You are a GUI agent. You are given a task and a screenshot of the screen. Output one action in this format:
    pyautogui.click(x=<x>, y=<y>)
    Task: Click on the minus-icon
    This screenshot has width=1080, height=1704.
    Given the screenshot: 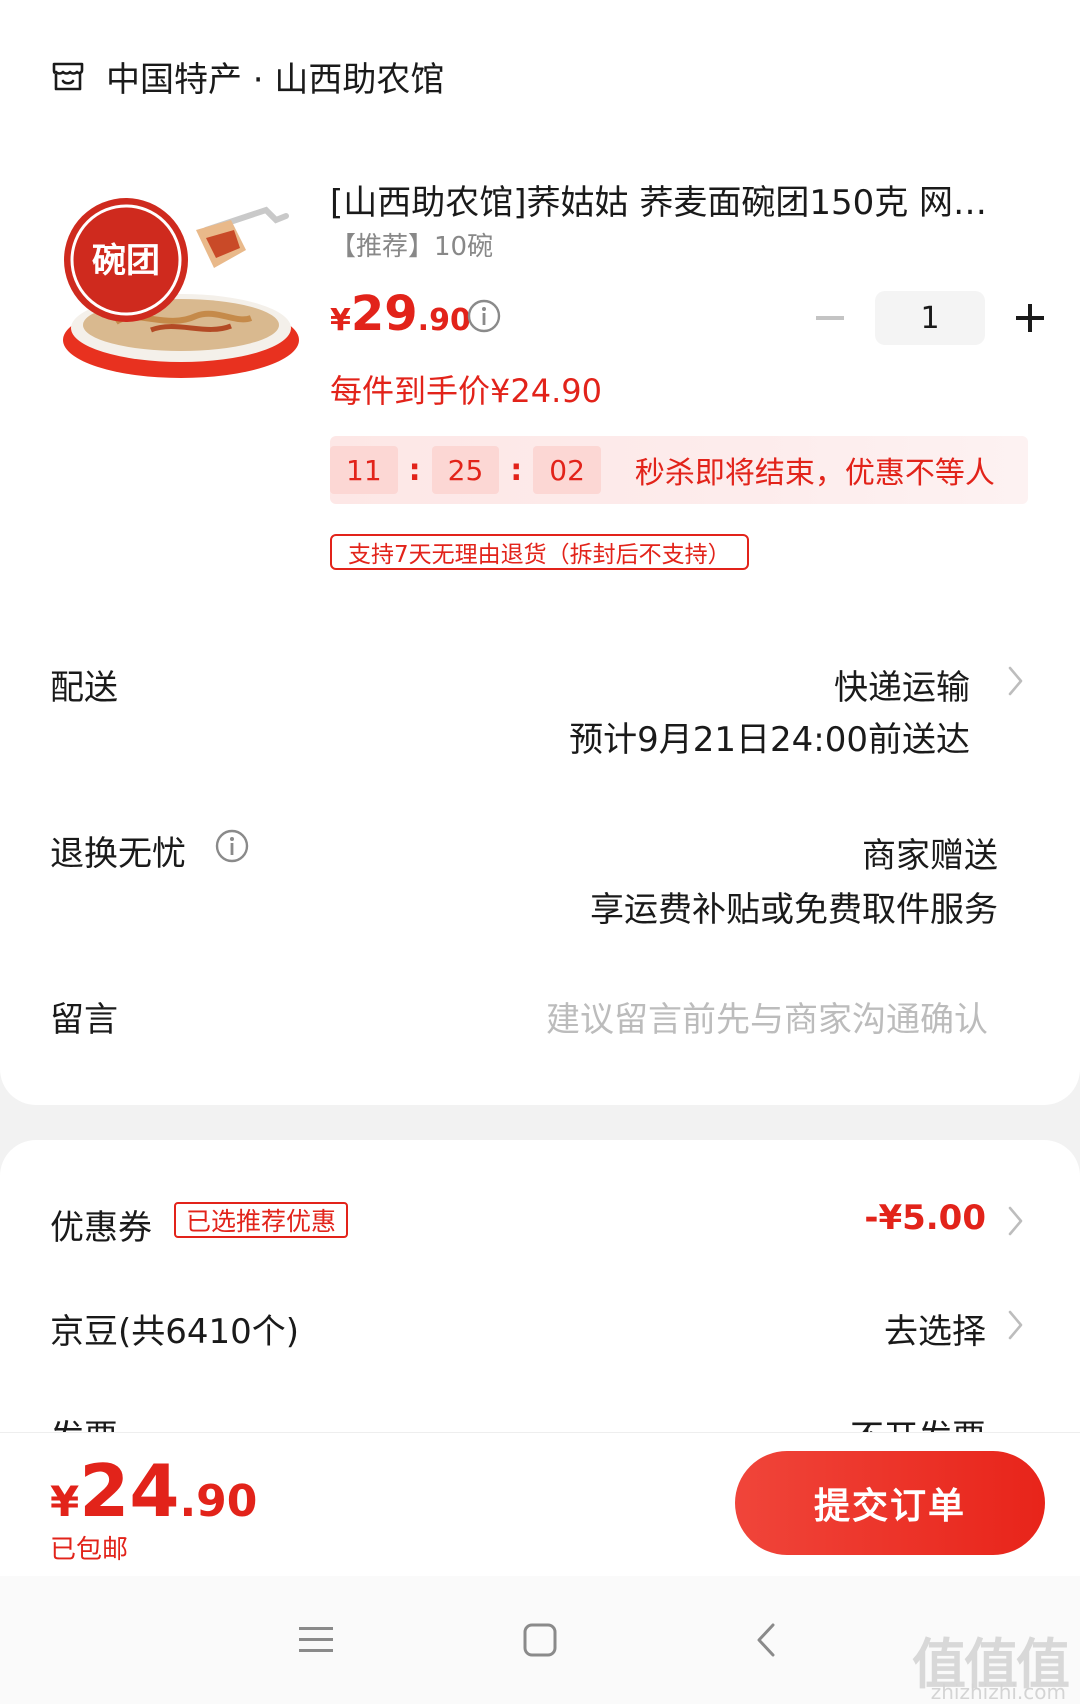 What is the action you would take?
    pyautogui.click(x=830, y=318)
    